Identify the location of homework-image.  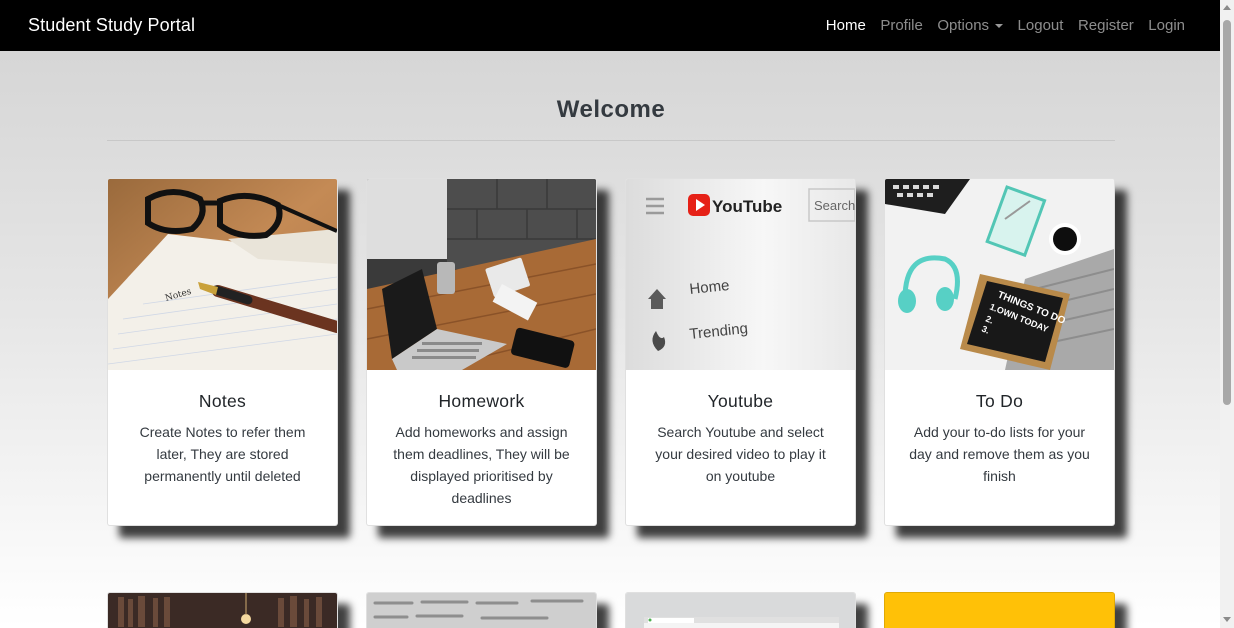
(481, 274).